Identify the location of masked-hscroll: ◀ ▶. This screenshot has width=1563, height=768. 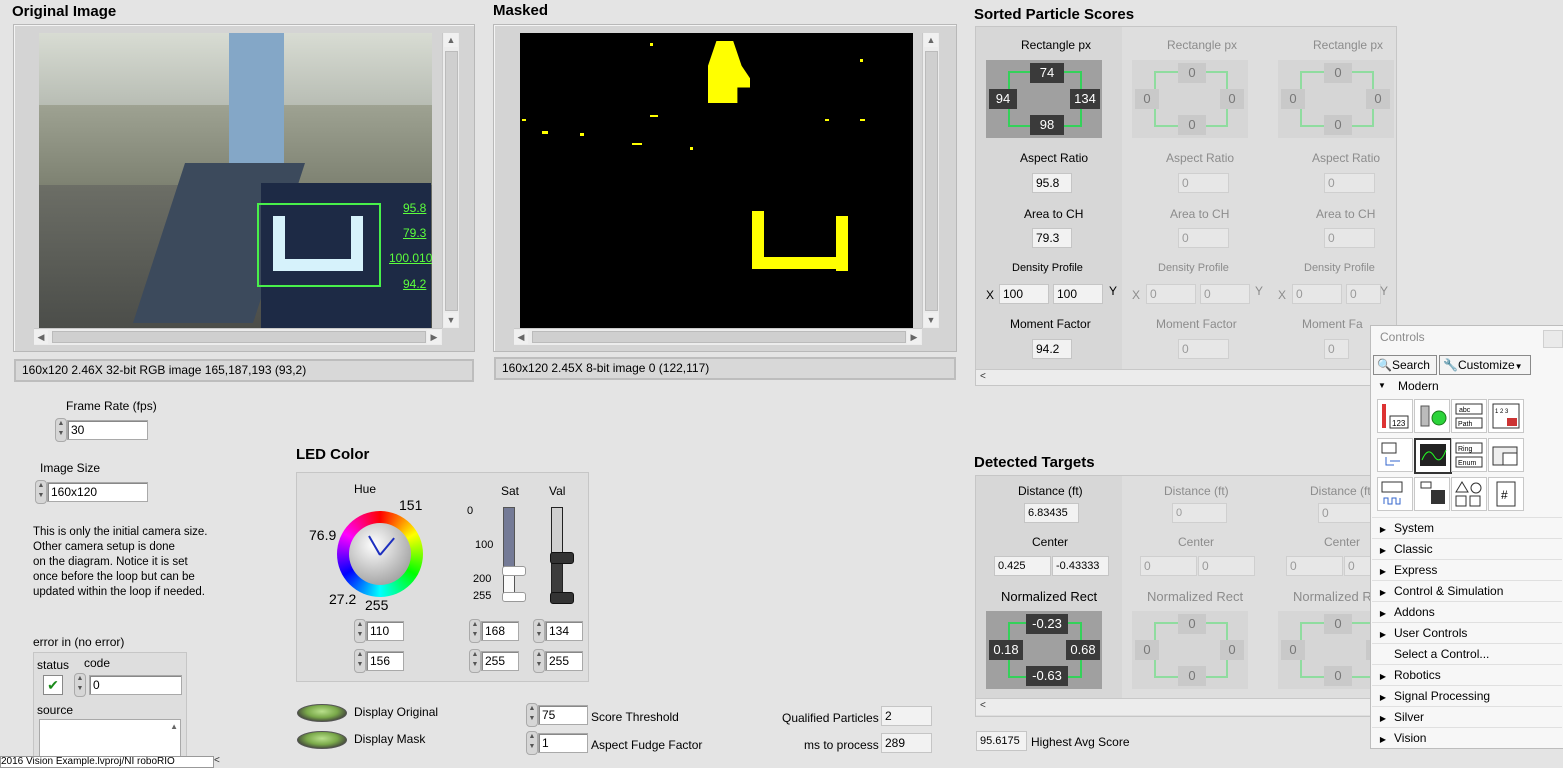
(718, 336).